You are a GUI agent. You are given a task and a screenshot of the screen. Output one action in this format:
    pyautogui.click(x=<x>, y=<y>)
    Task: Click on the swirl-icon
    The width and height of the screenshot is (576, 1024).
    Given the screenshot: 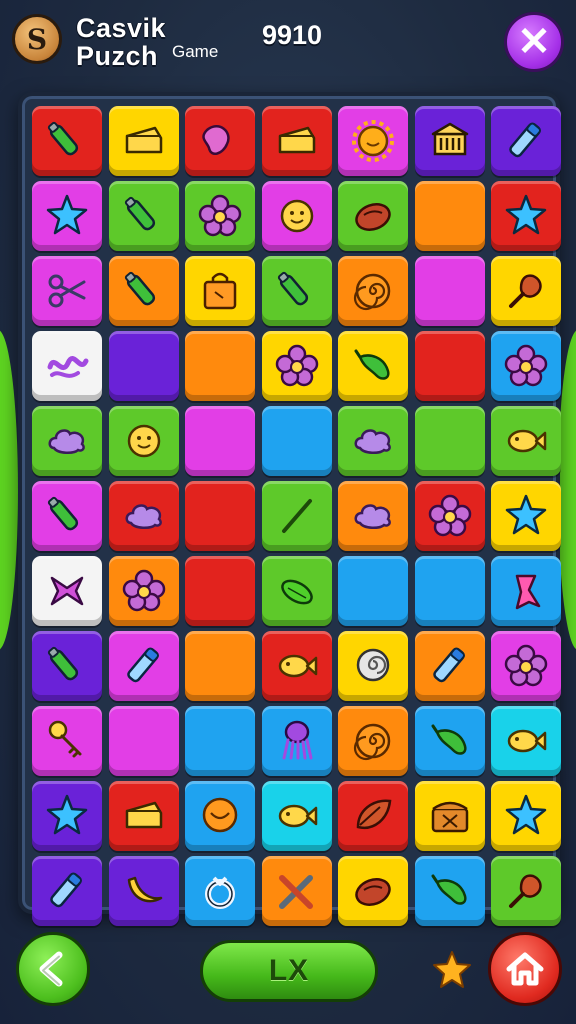 What is the action you would take?
    pyautogui.click(x=372, y=742)
    